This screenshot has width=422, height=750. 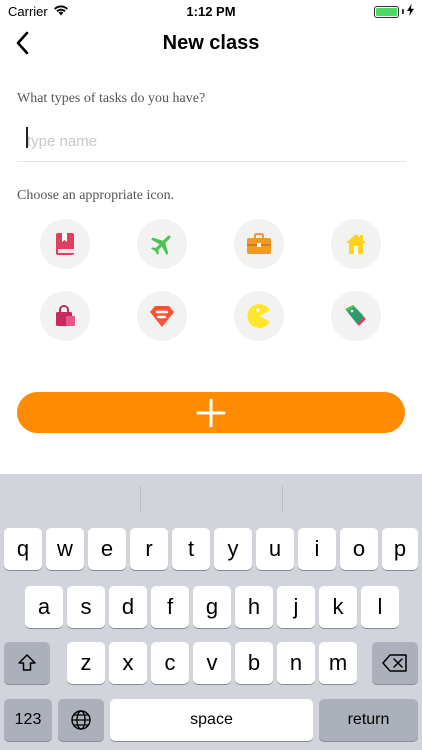 I want to click on backspace-icon, so click(x=394, y=663).